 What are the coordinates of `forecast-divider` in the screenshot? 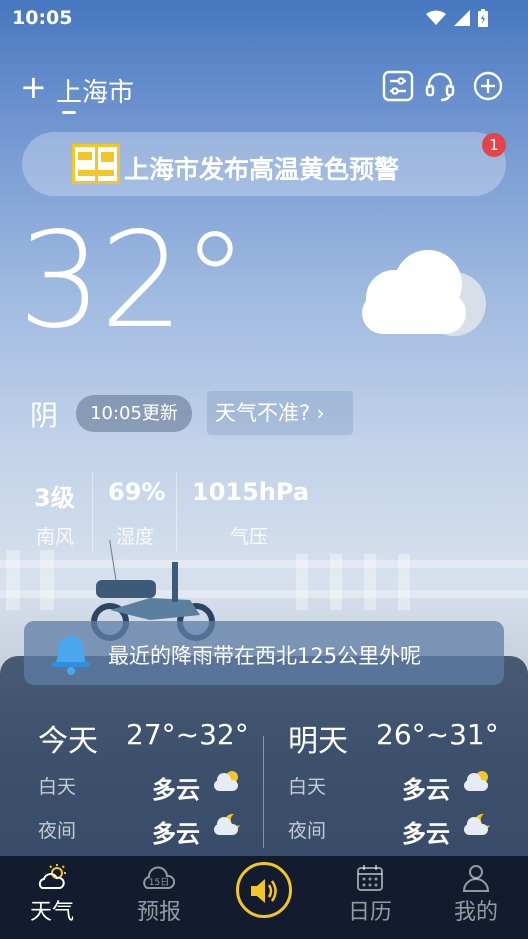 It's located at (263, 792).